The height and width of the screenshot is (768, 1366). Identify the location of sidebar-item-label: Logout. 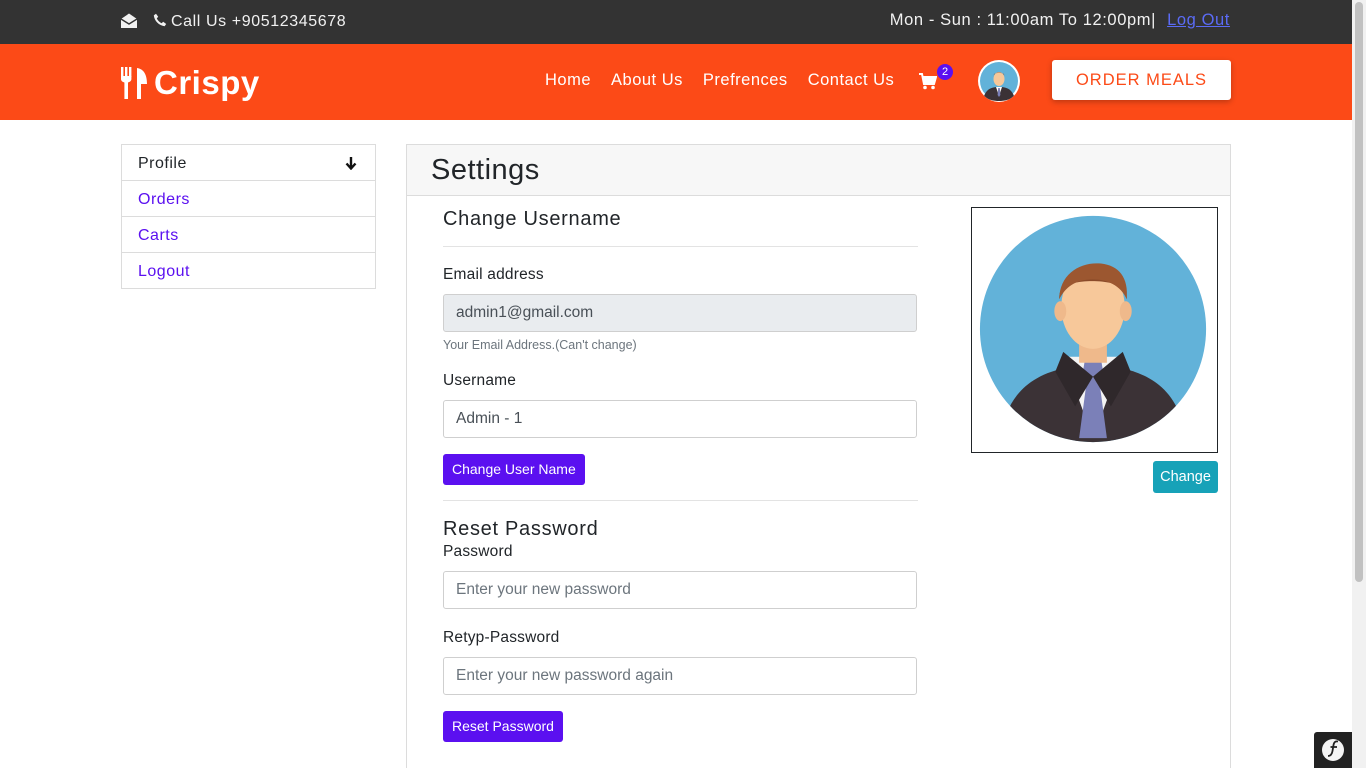
(164, 271).